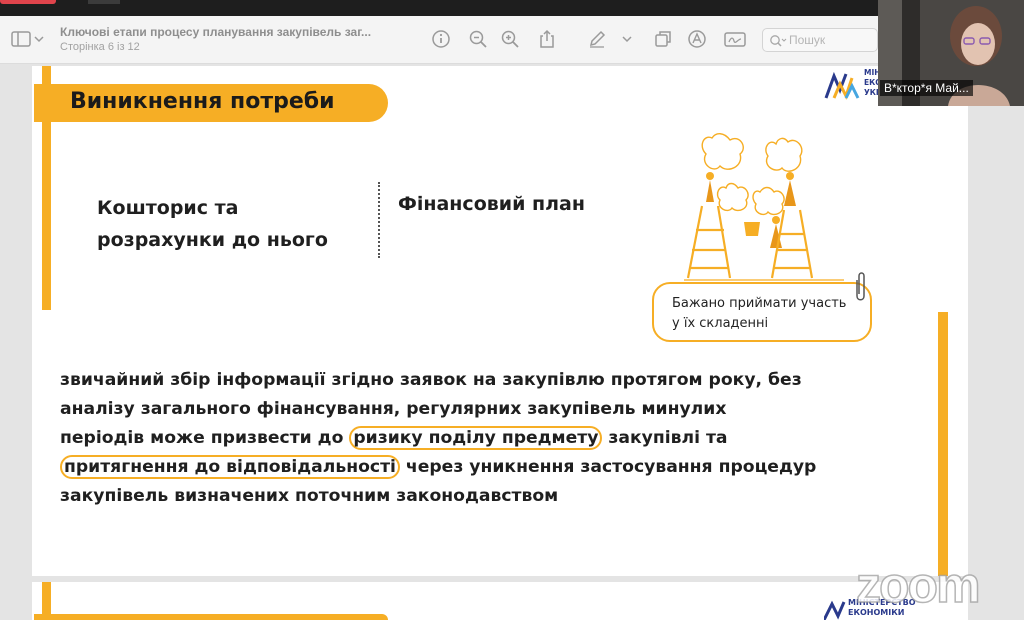 Image resolution: width=1024 pixels, height=620 pixels. Describe the element at coordinates (547, 39) in the screenshot. I see `share-icon` at that location.